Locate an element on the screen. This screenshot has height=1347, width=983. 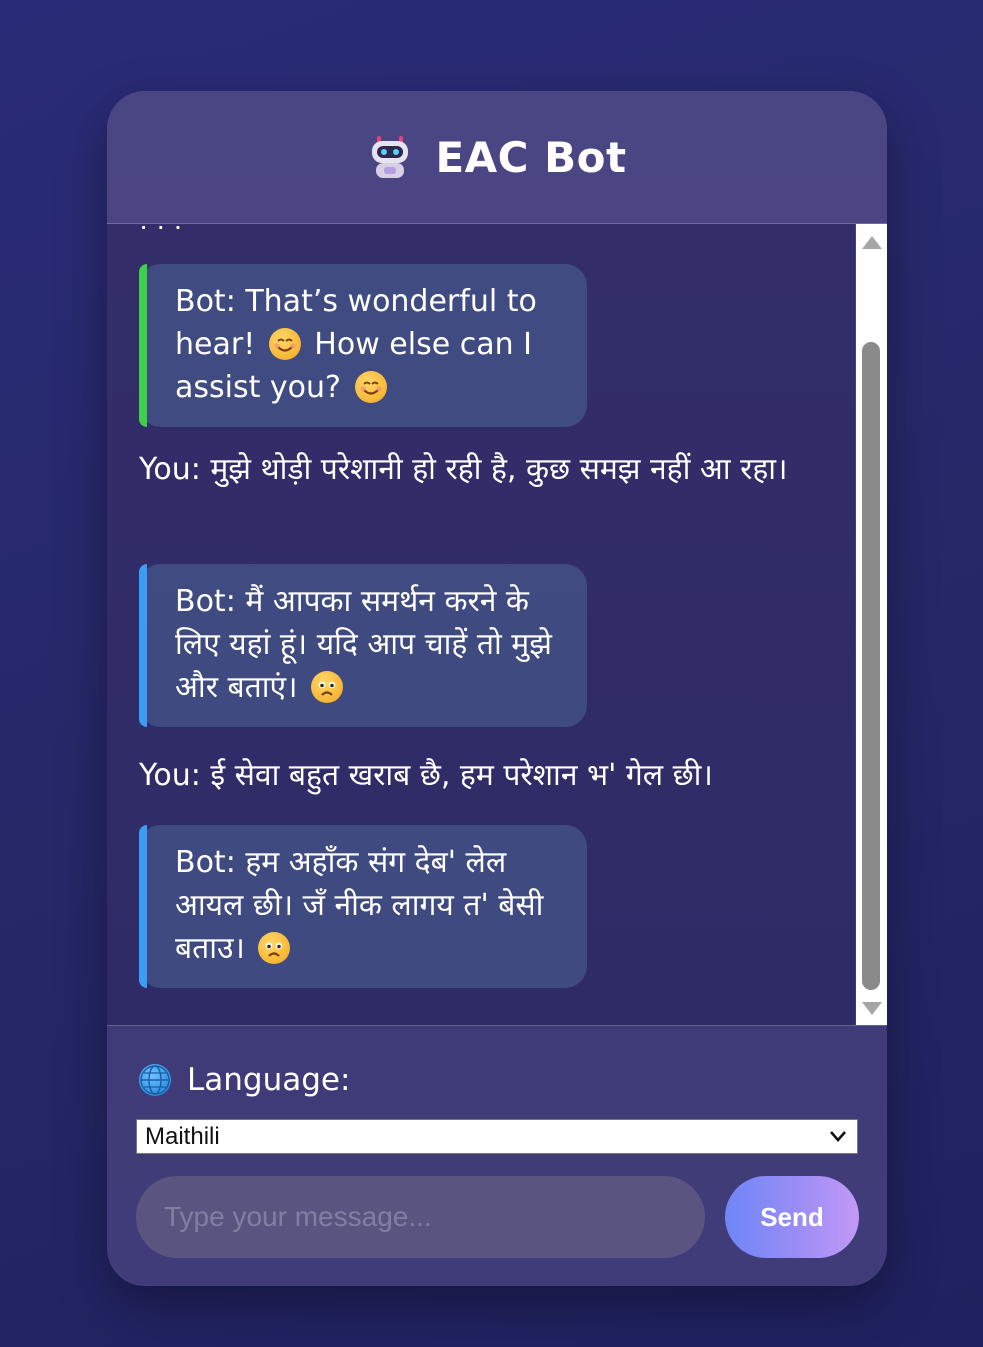
scrollbar-thumb is located at coordinates (871, 666).